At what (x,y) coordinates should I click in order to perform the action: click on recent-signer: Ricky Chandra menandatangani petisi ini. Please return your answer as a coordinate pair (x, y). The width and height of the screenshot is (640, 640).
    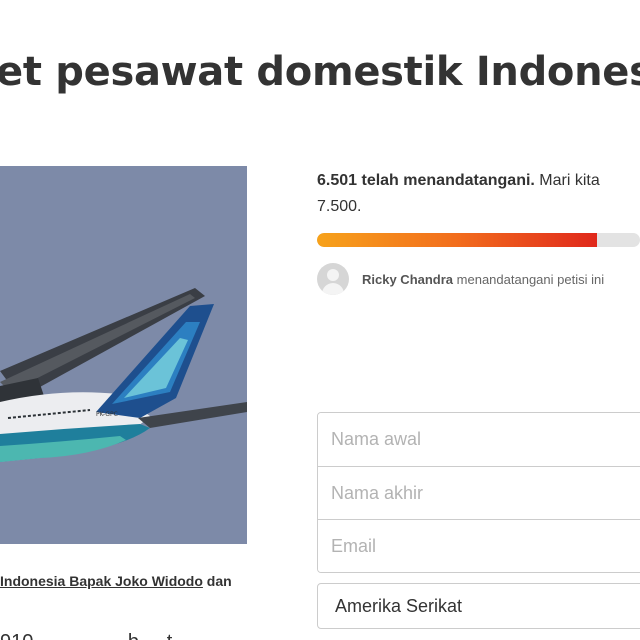
    Looking at the image, I should click on (478, 279).